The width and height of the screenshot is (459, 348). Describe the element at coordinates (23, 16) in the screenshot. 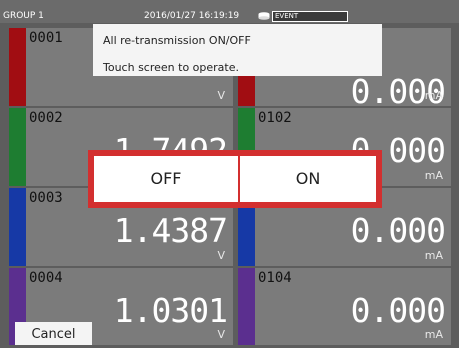

I see `group-title: GROUP 1` at that location.